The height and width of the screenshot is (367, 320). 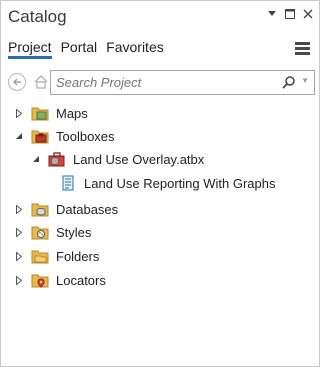 What do you see at coordinates (68, 183) in the screenshot?
I see `model-script-icon` at bounding box center [68, 183].